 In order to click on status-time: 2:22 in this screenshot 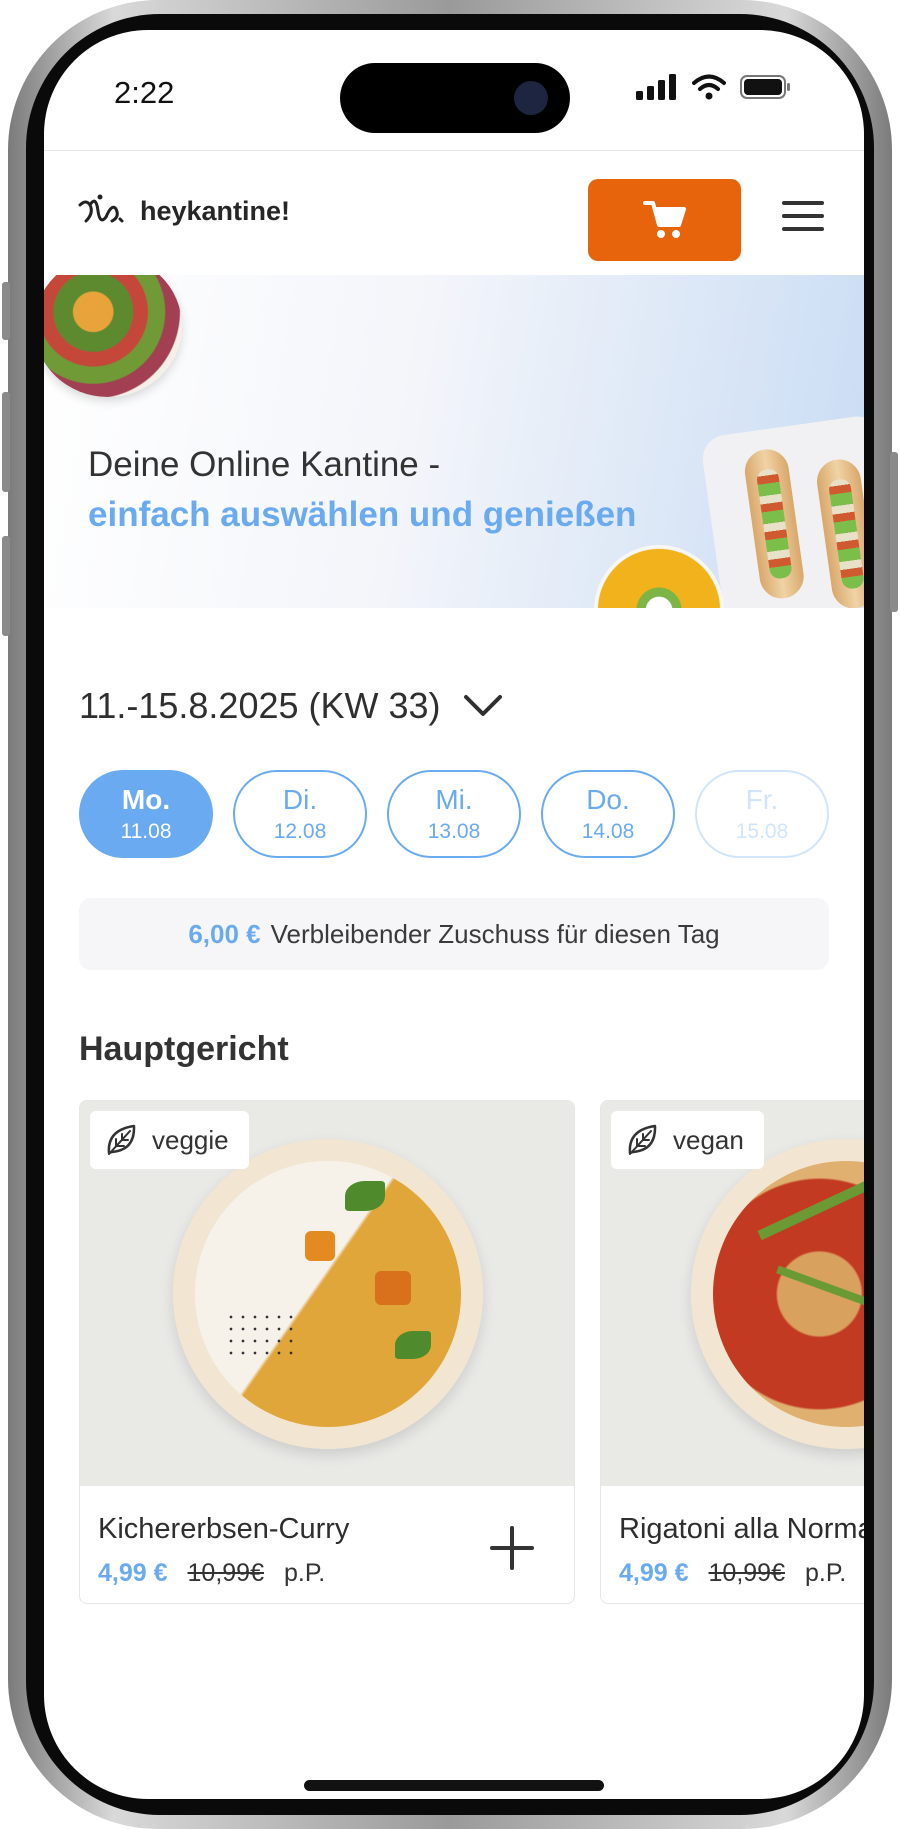, I will do `click(144, 92)`.